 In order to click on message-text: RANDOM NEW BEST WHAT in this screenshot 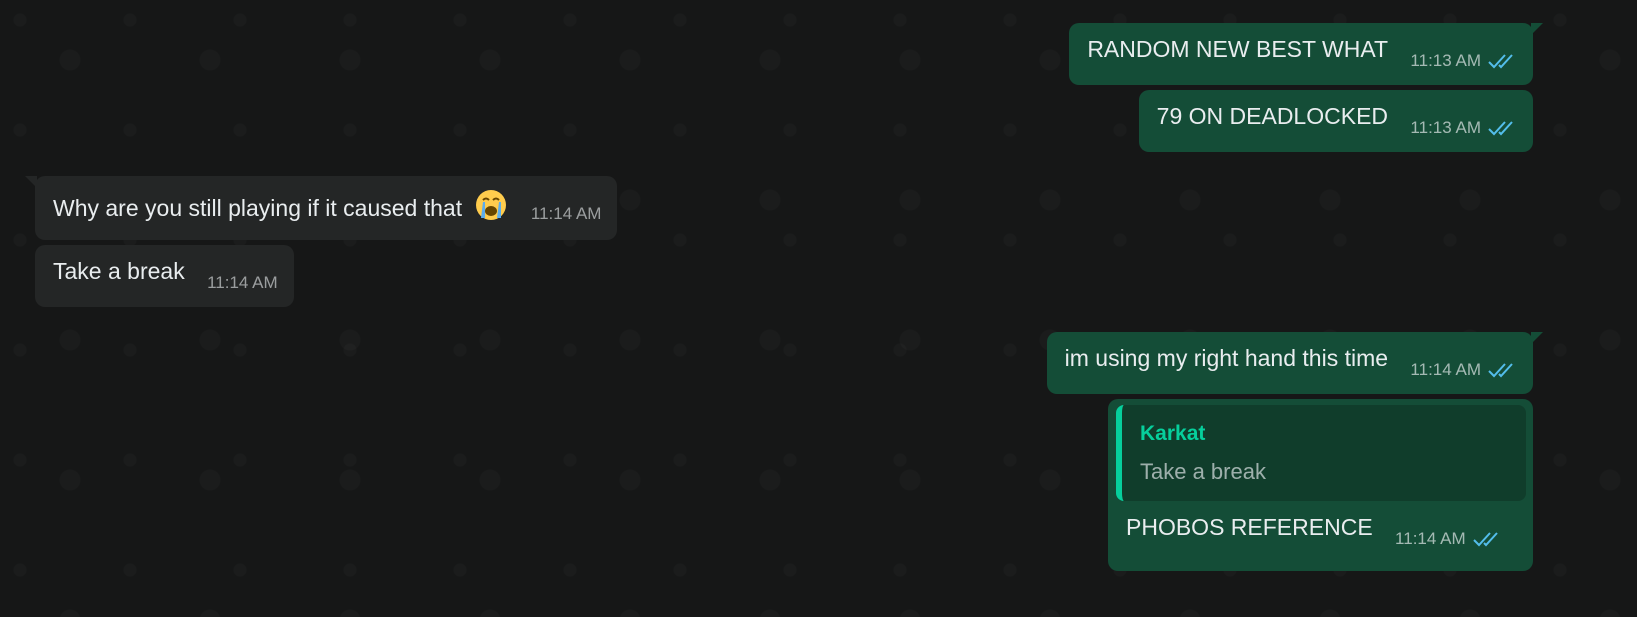, I will do `click(1238, 49)`.